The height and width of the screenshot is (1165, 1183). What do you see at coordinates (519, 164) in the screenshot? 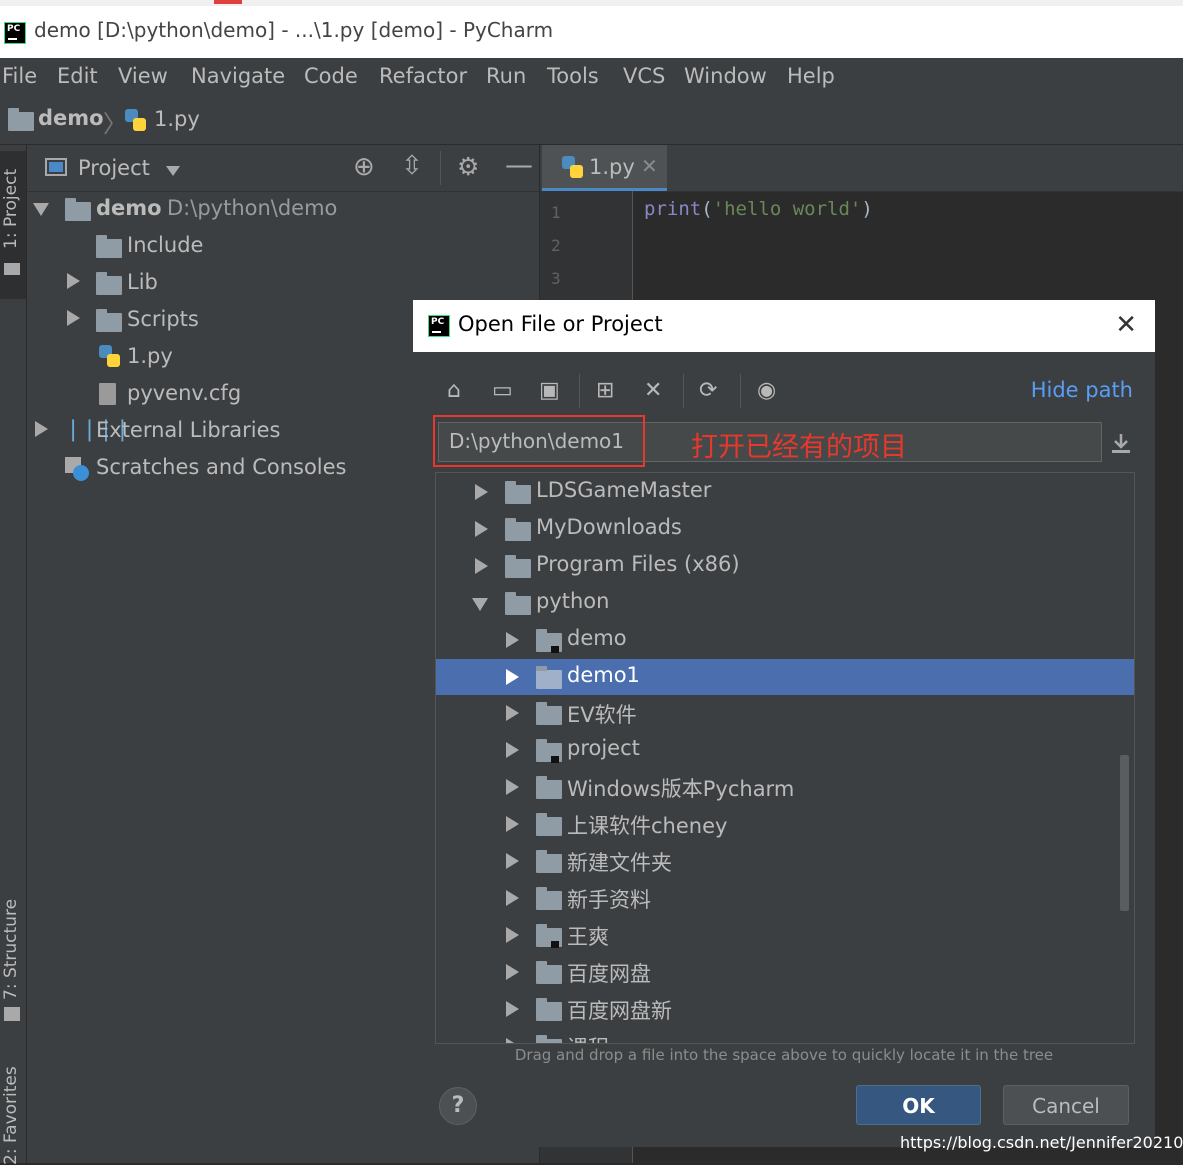
I see `minimize-icon: —` at bounding box center [519, 164].